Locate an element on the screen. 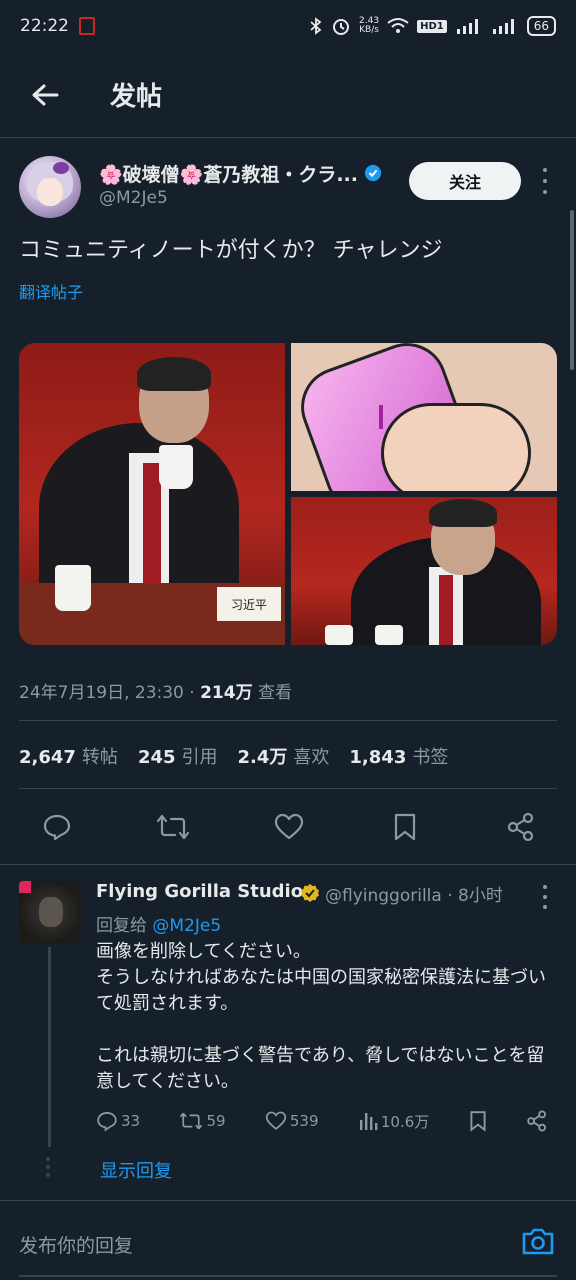 The image size is (576, 1280). thread-dots is located at coordinates (48, 1167).